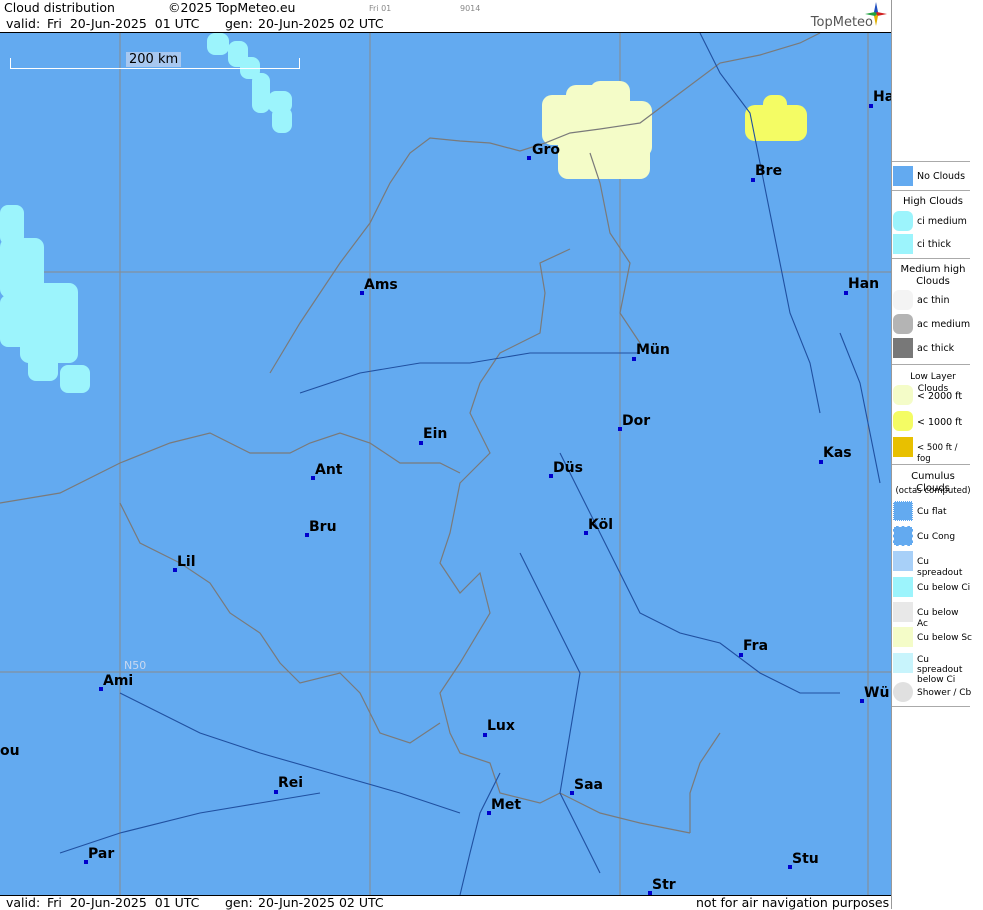  I want to click on city-label: Düs, so click(568, 468).